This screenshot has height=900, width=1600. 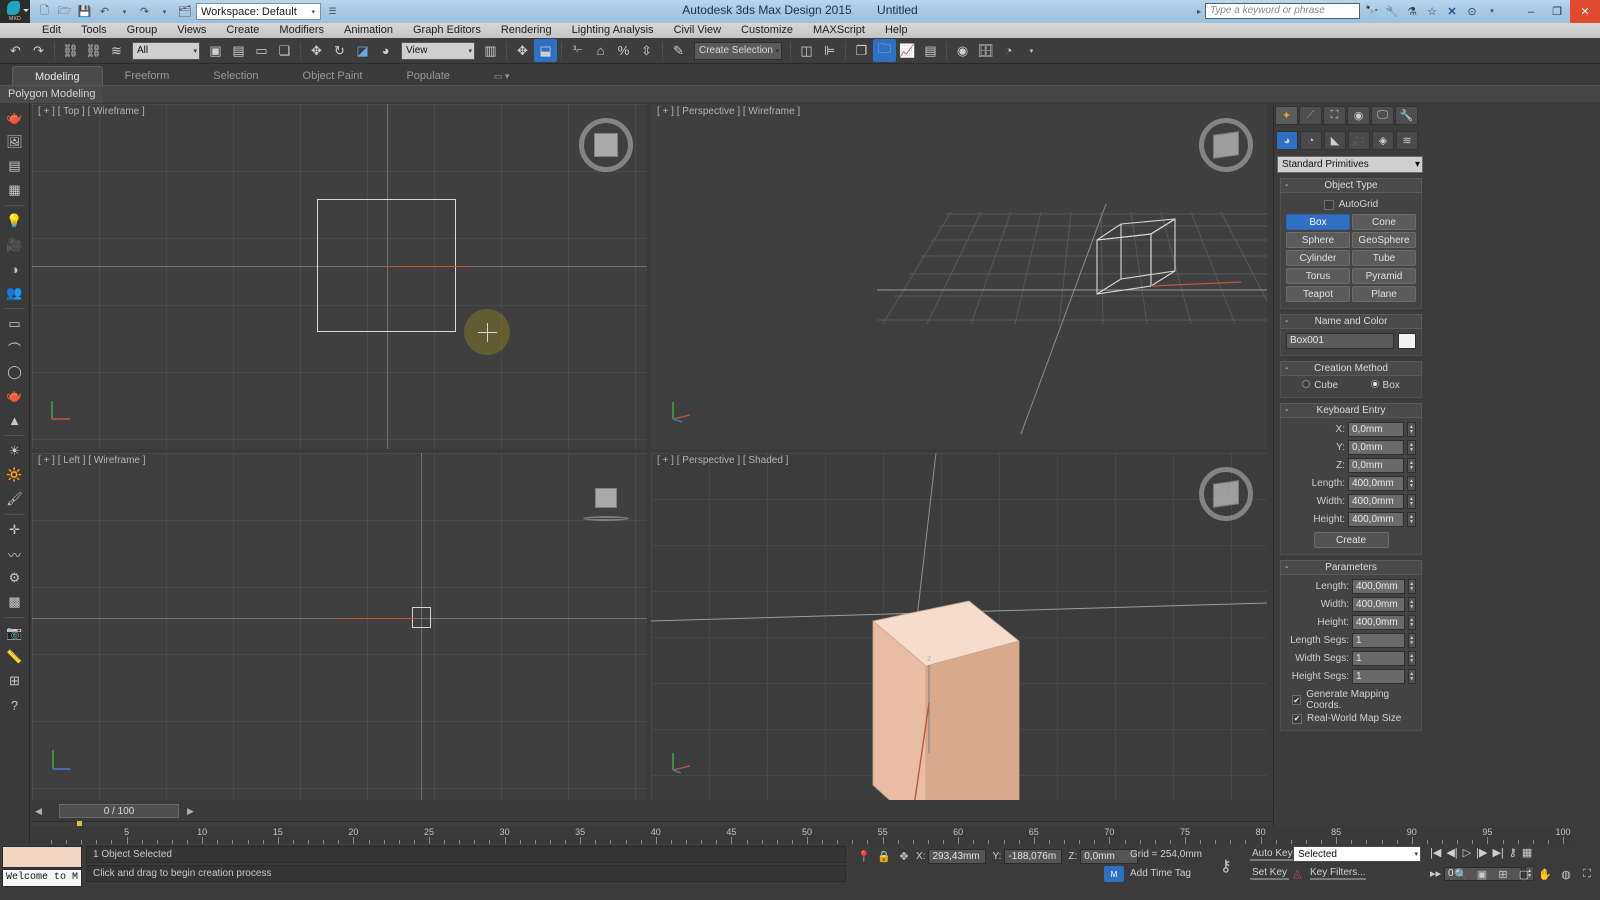 I want to click on new-file-icon: 🗋, so click(x=44, y=11).